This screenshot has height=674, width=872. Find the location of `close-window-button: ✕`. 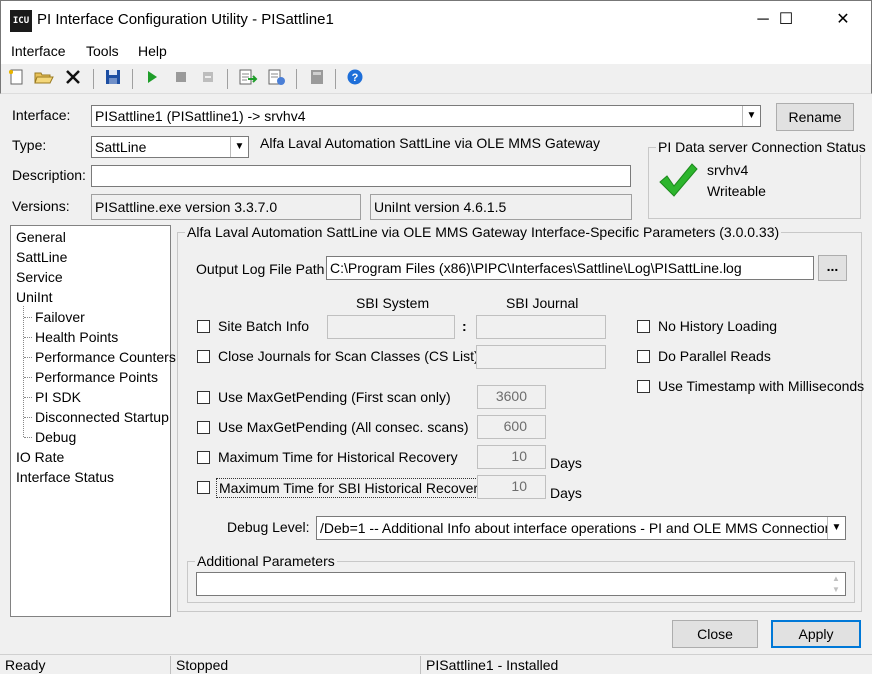

close-window-button: ✕ is located at coordinates (843, 20).